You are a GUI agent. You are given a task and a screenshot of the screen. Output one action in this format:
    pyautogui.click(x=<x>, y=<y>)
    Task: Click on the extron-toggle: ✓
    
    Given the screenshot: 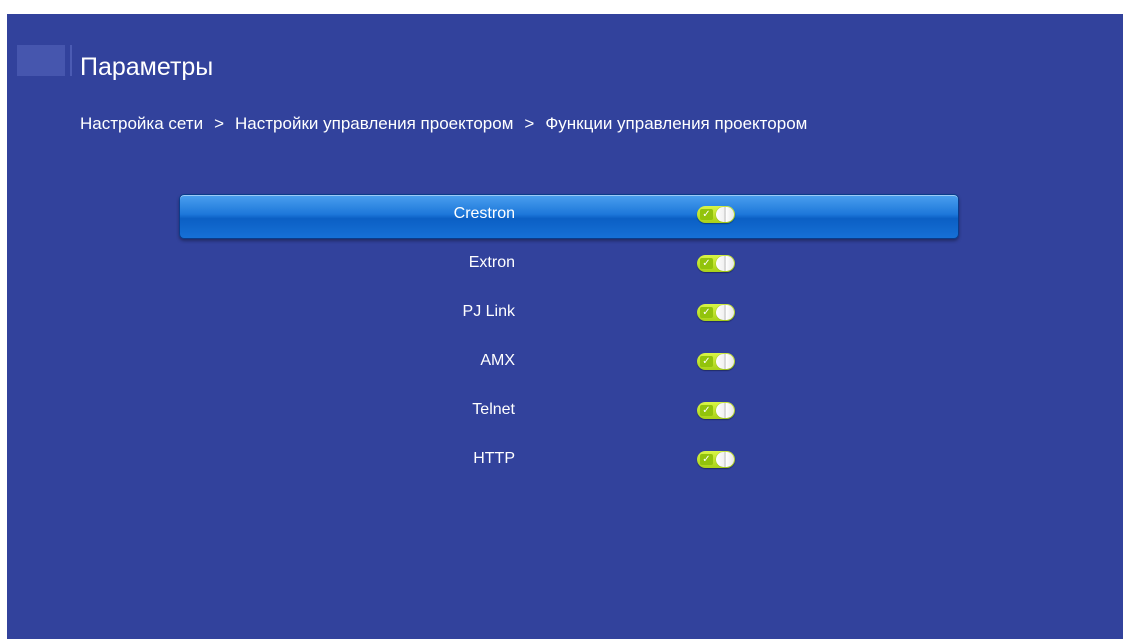 What is the action you would take?
    pyautogui.click(x=716, y=263)
    